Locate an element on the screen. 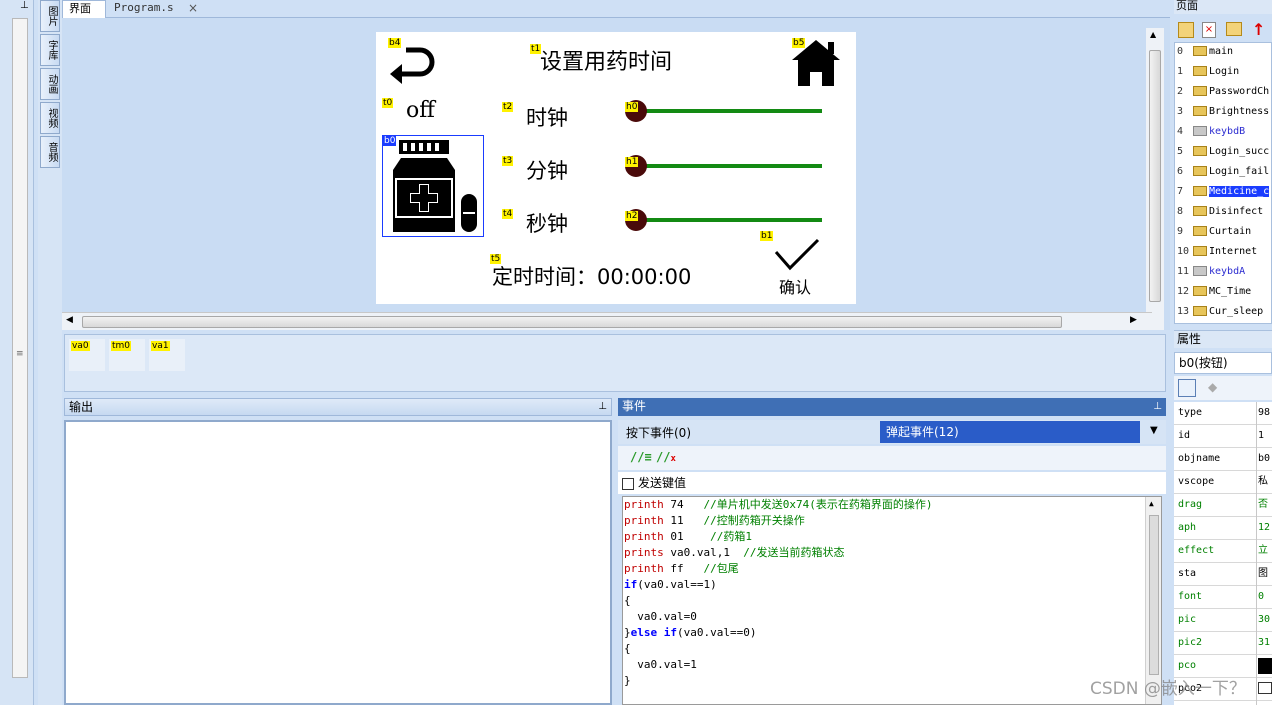  code-line: va0.val=1 is located at coordinates (892, 665).